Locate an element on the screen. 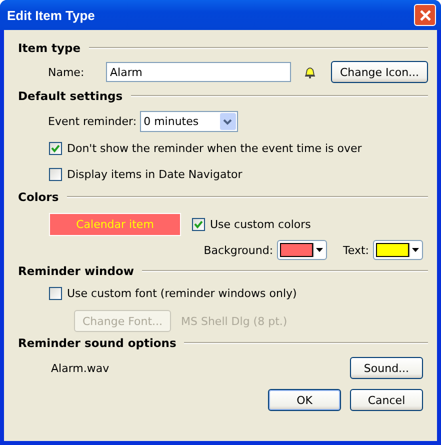  window-title: Edit Item Type is located at coordinates (51, 15).